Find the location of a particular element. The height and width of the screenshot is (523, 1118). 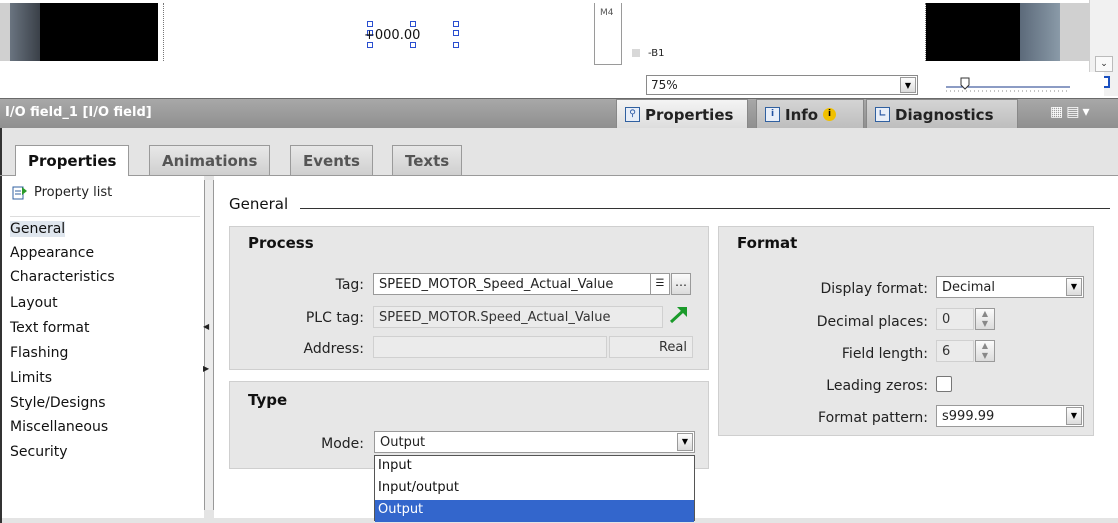

tag-list-icon: ☰ is located at coordinates (660, 284).